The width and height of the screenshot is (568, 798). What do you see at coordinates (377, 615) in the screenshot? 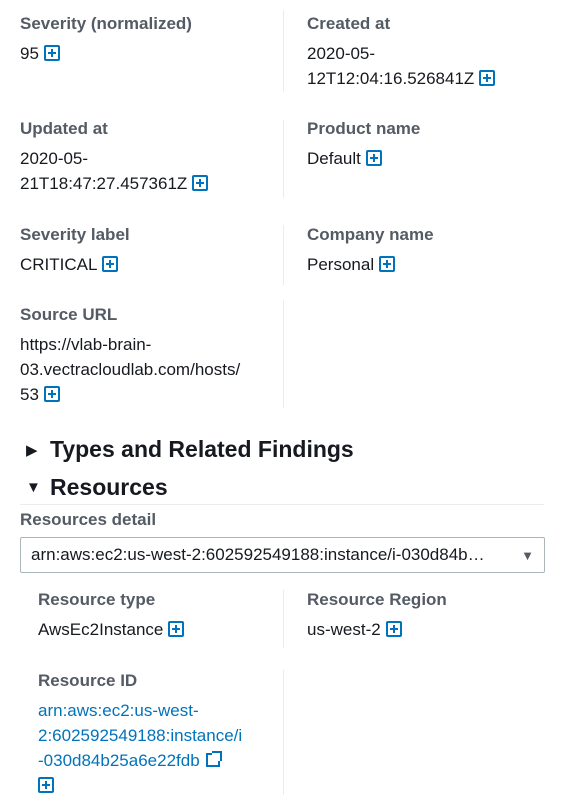
I see `resource-region-field: Resource Region us-west-2` at bounding box center [377, 615].